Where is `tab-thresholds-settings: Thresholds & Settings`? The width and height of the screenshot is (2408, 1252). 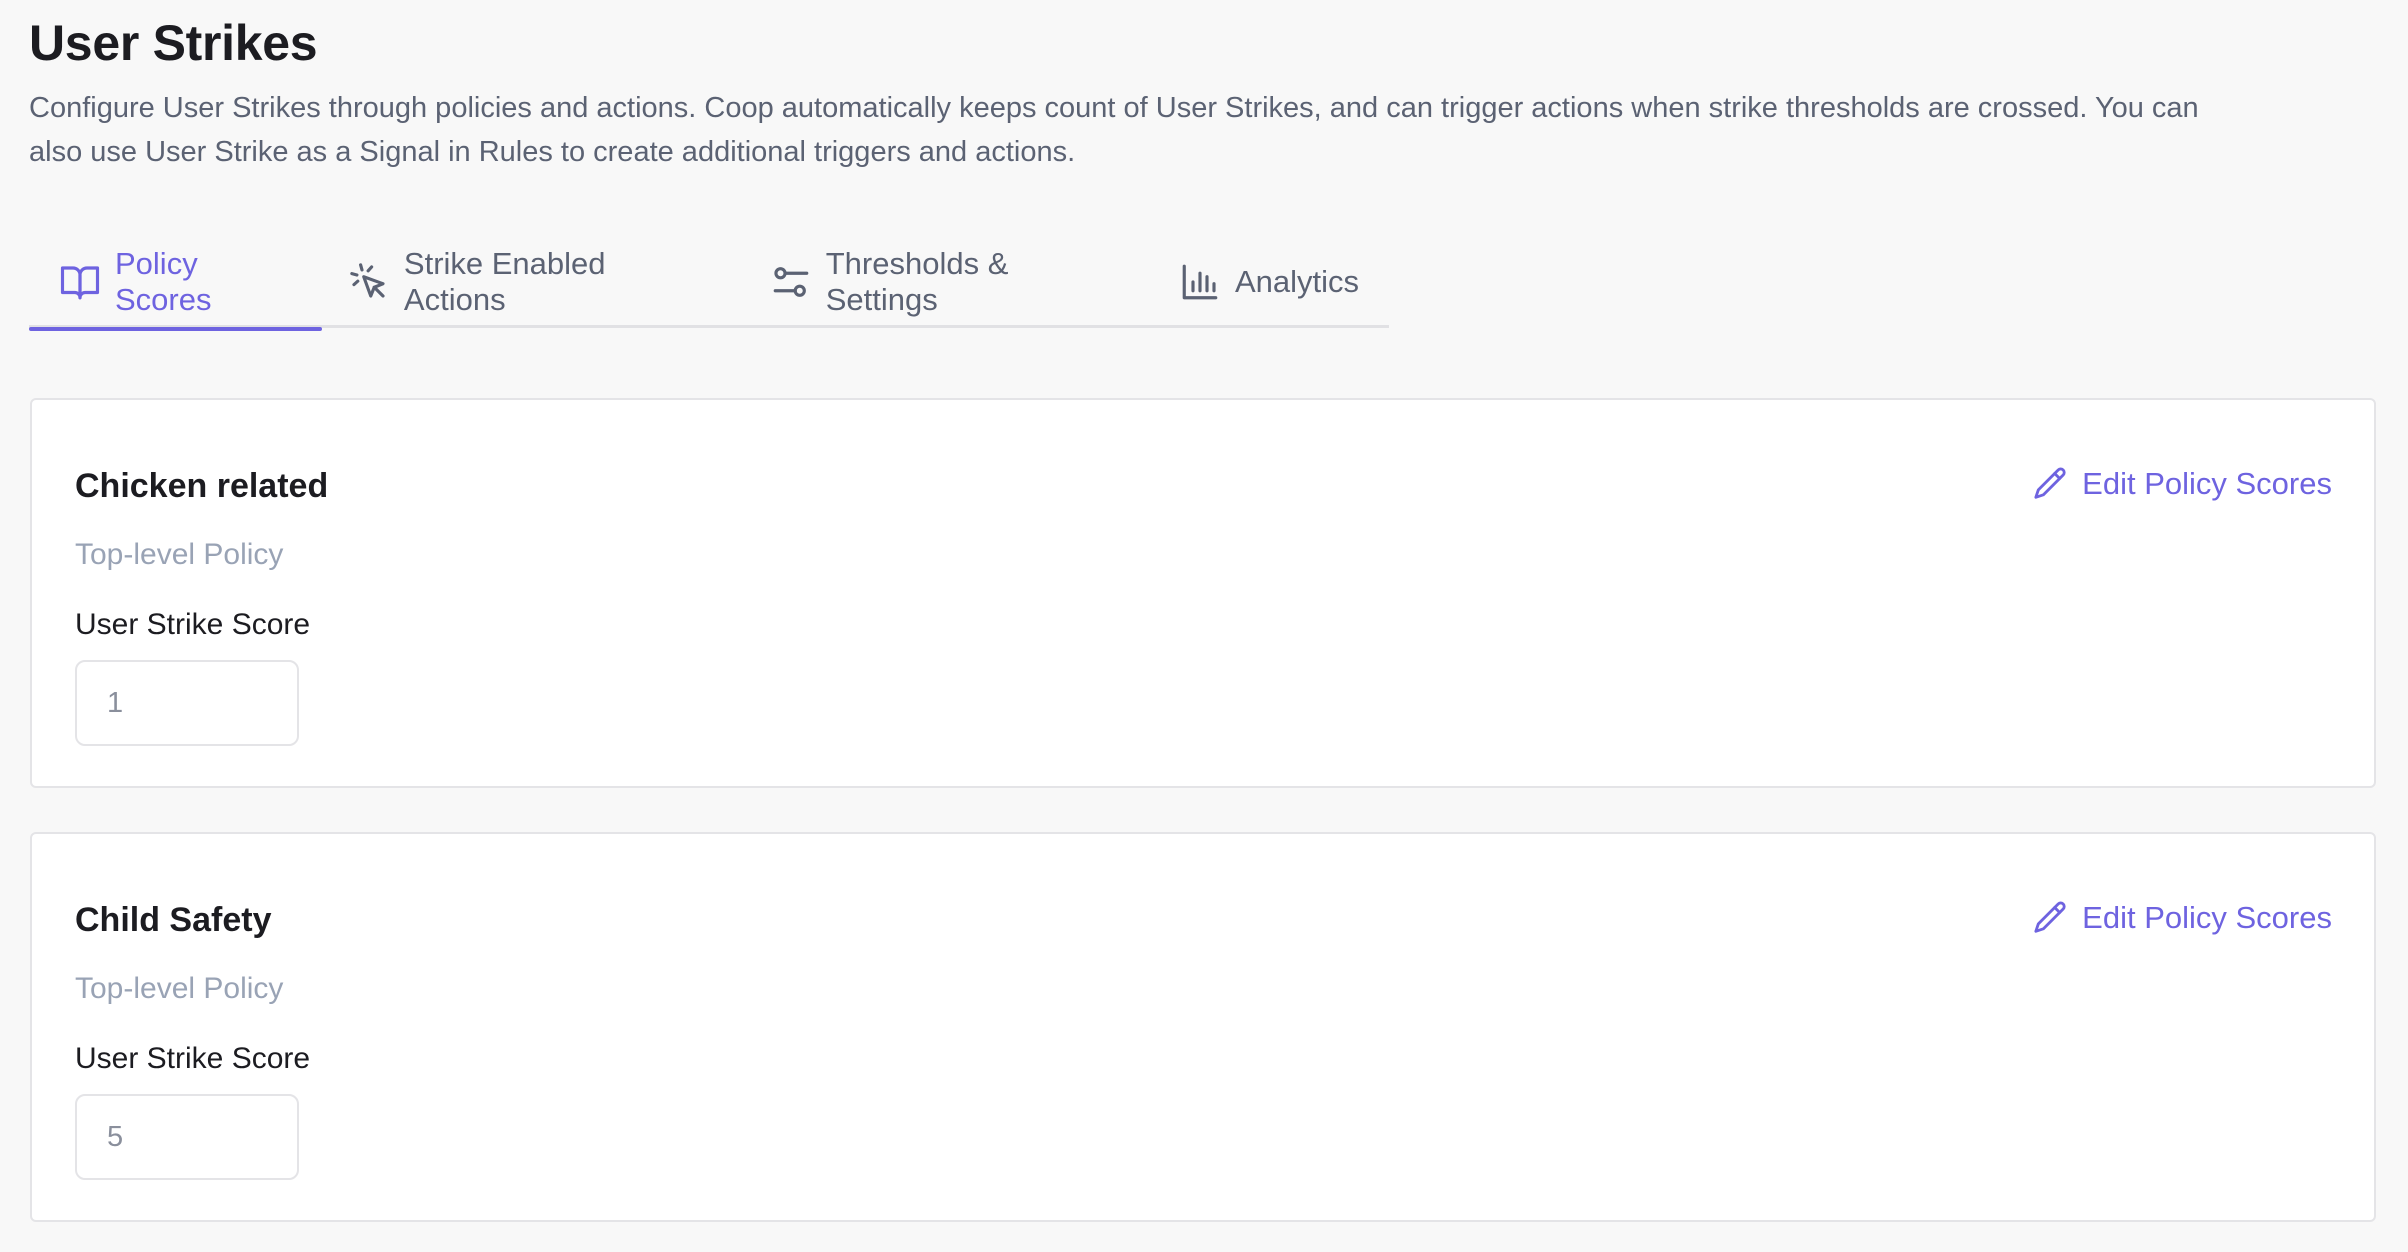 tab-thresholds-settings: Thresholds & Settings is located at coordinates (941, 282).